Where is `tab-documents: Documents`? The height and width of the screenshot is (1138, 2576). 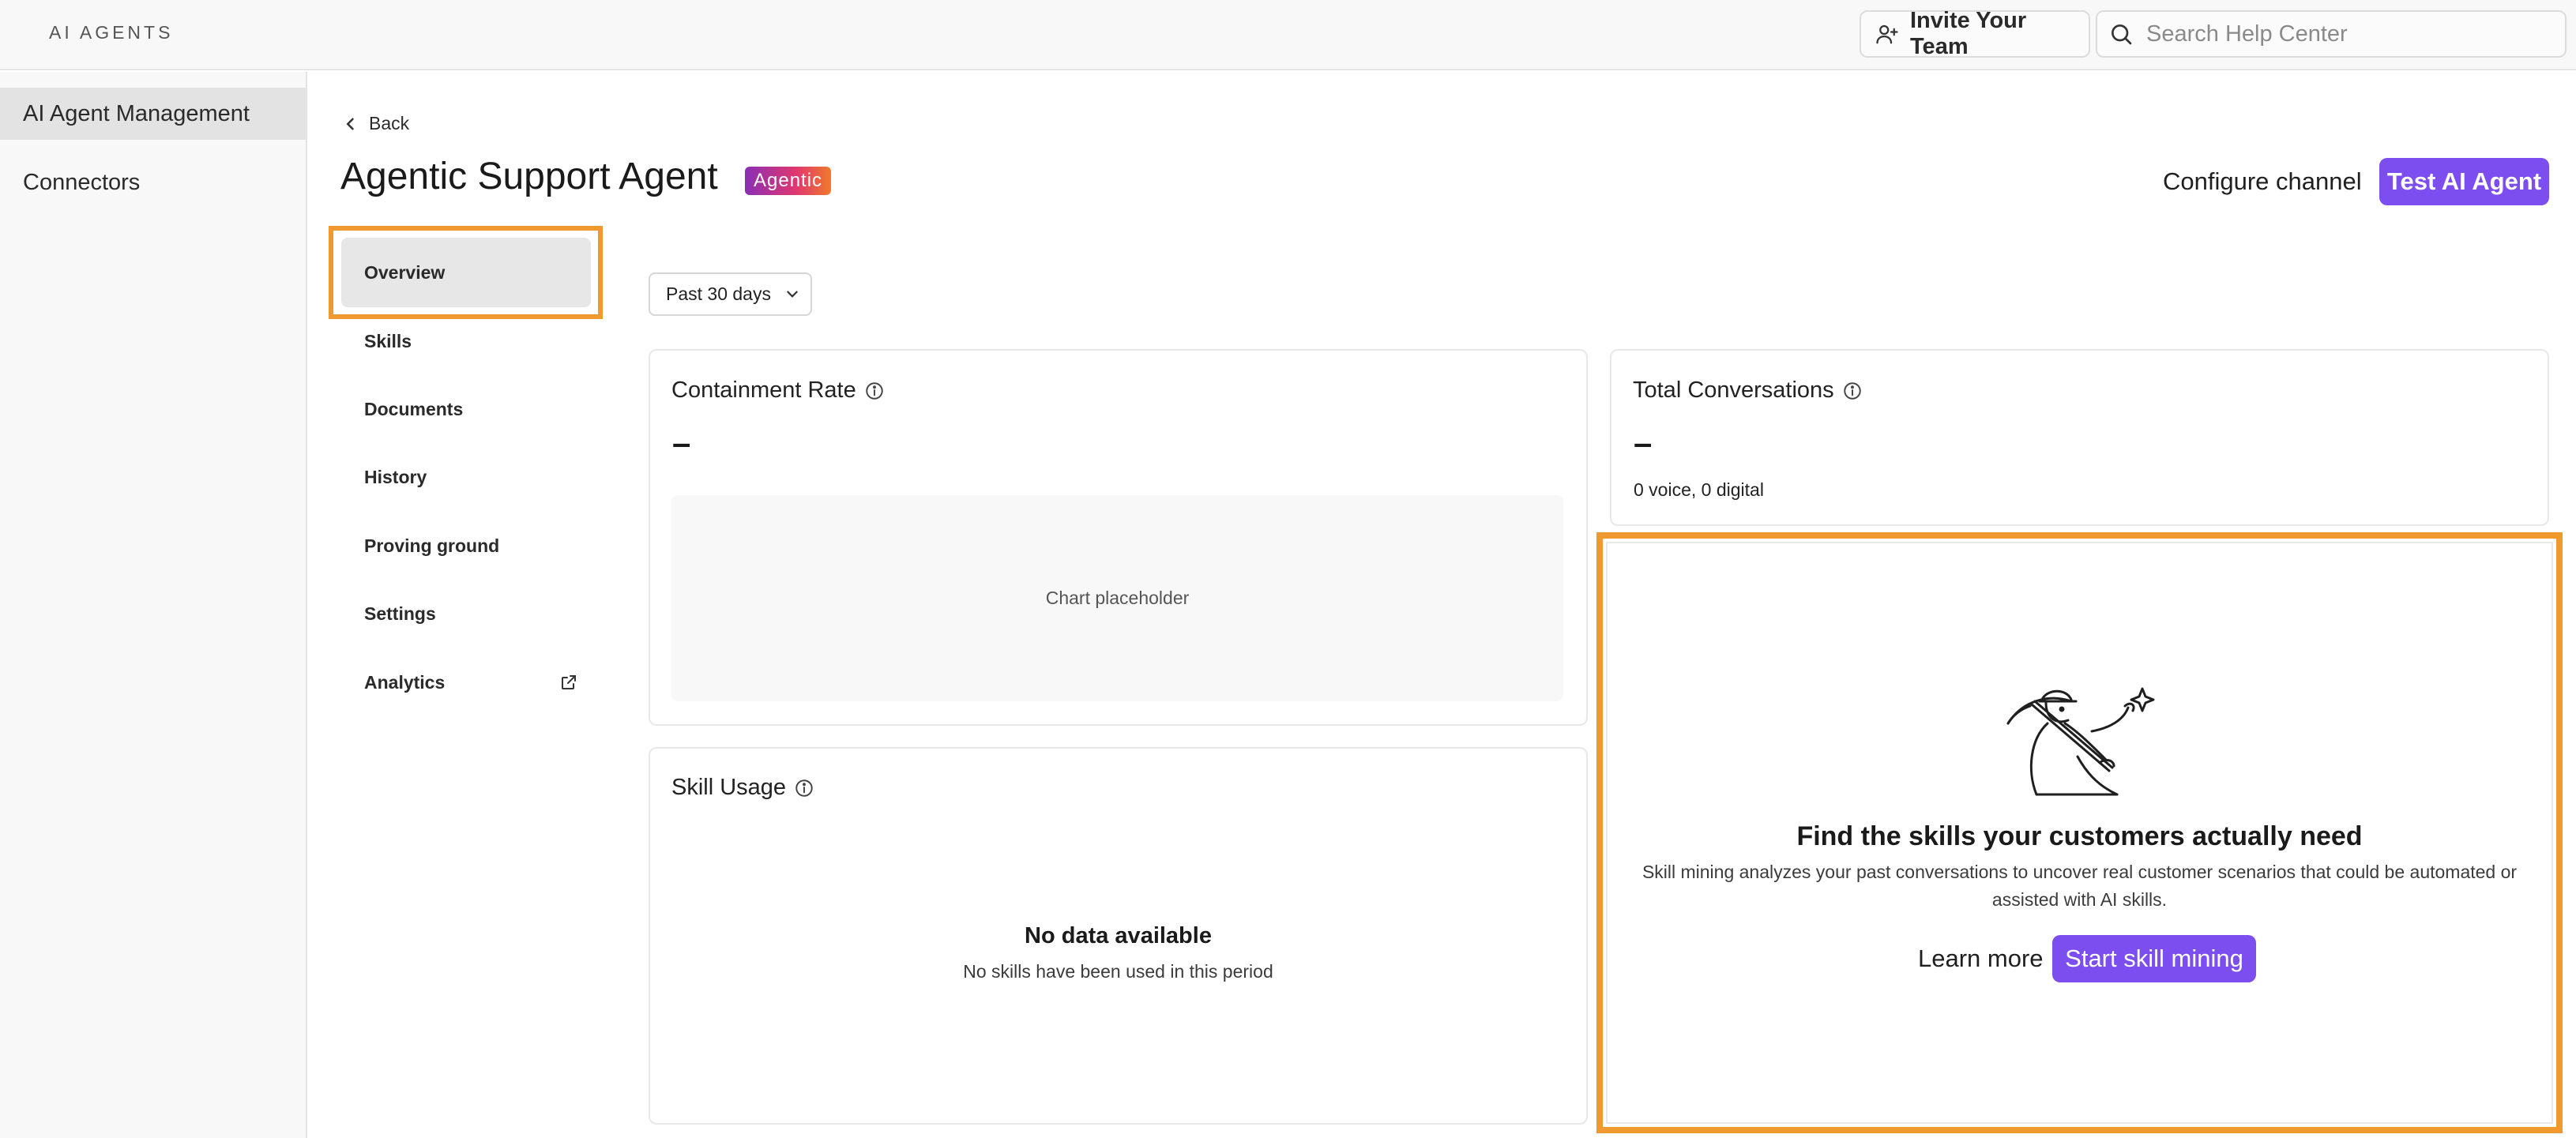
tab-documents: Documents is located at coordinates (466, 409).